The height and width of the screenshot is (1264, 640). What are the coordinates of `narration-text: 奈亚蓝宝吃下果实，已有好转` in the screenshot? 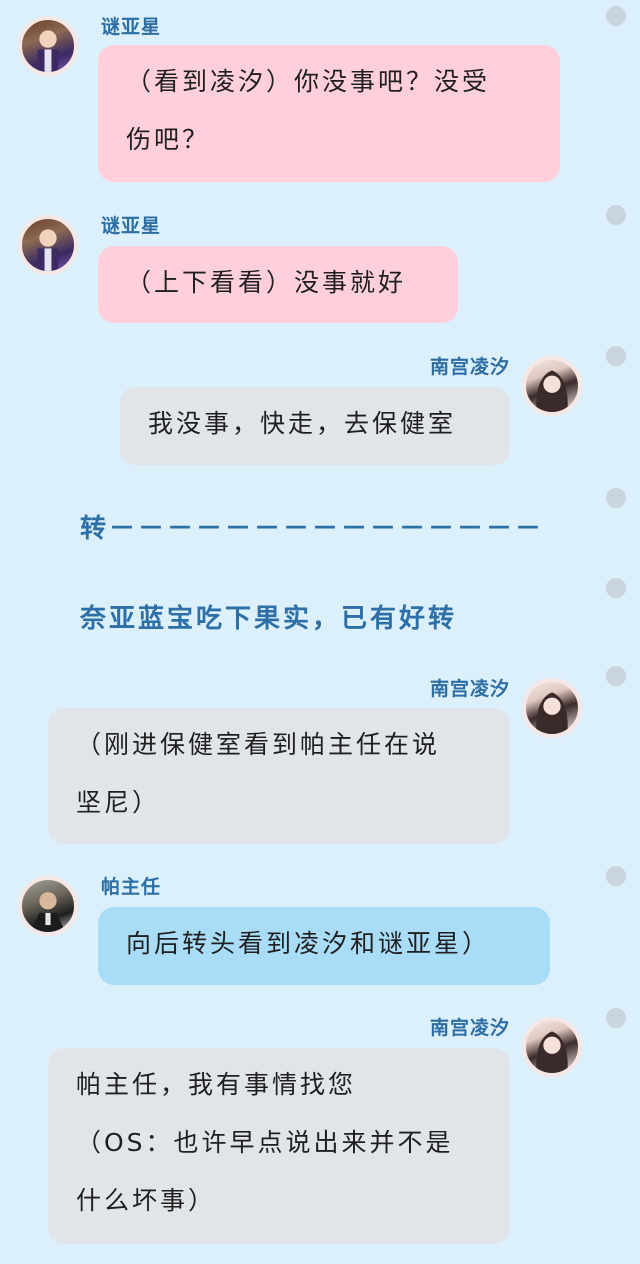 It's located at (269, 619).